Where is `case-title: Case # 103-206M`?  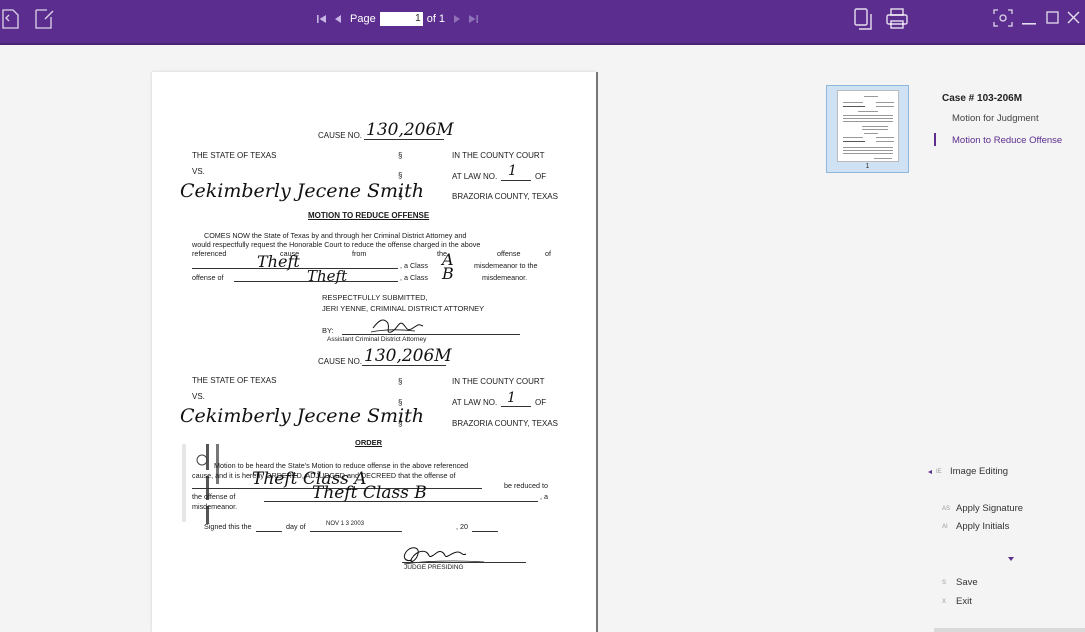
case-title: Case # 103-206M is located at coordinates (982, 98).